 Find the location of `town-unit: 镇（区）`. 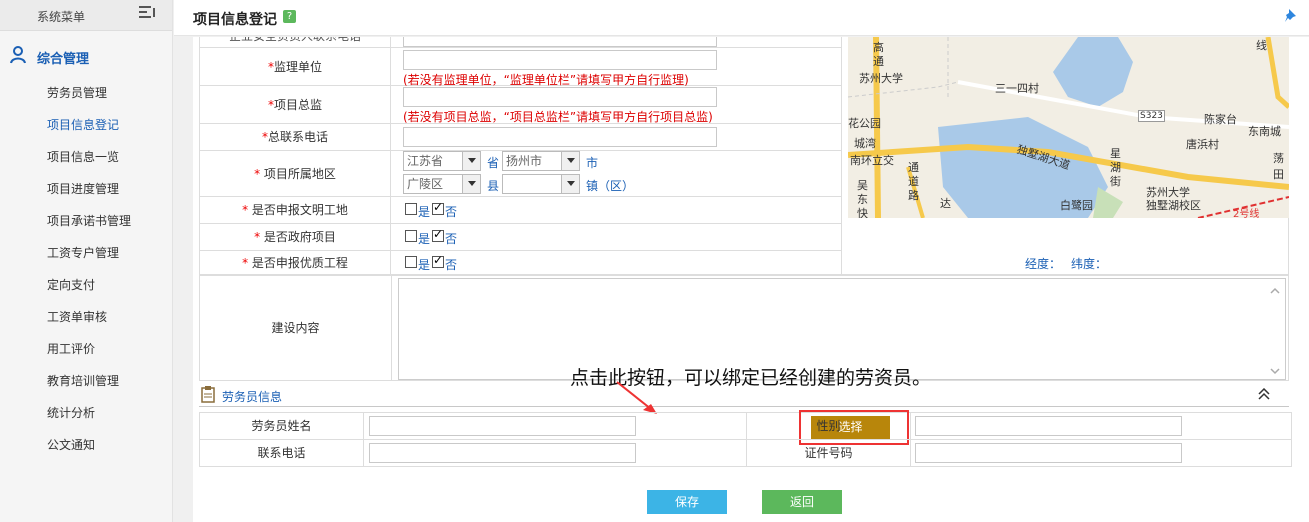

town-unit: 镇（区） is located at coordinates (610, 186).